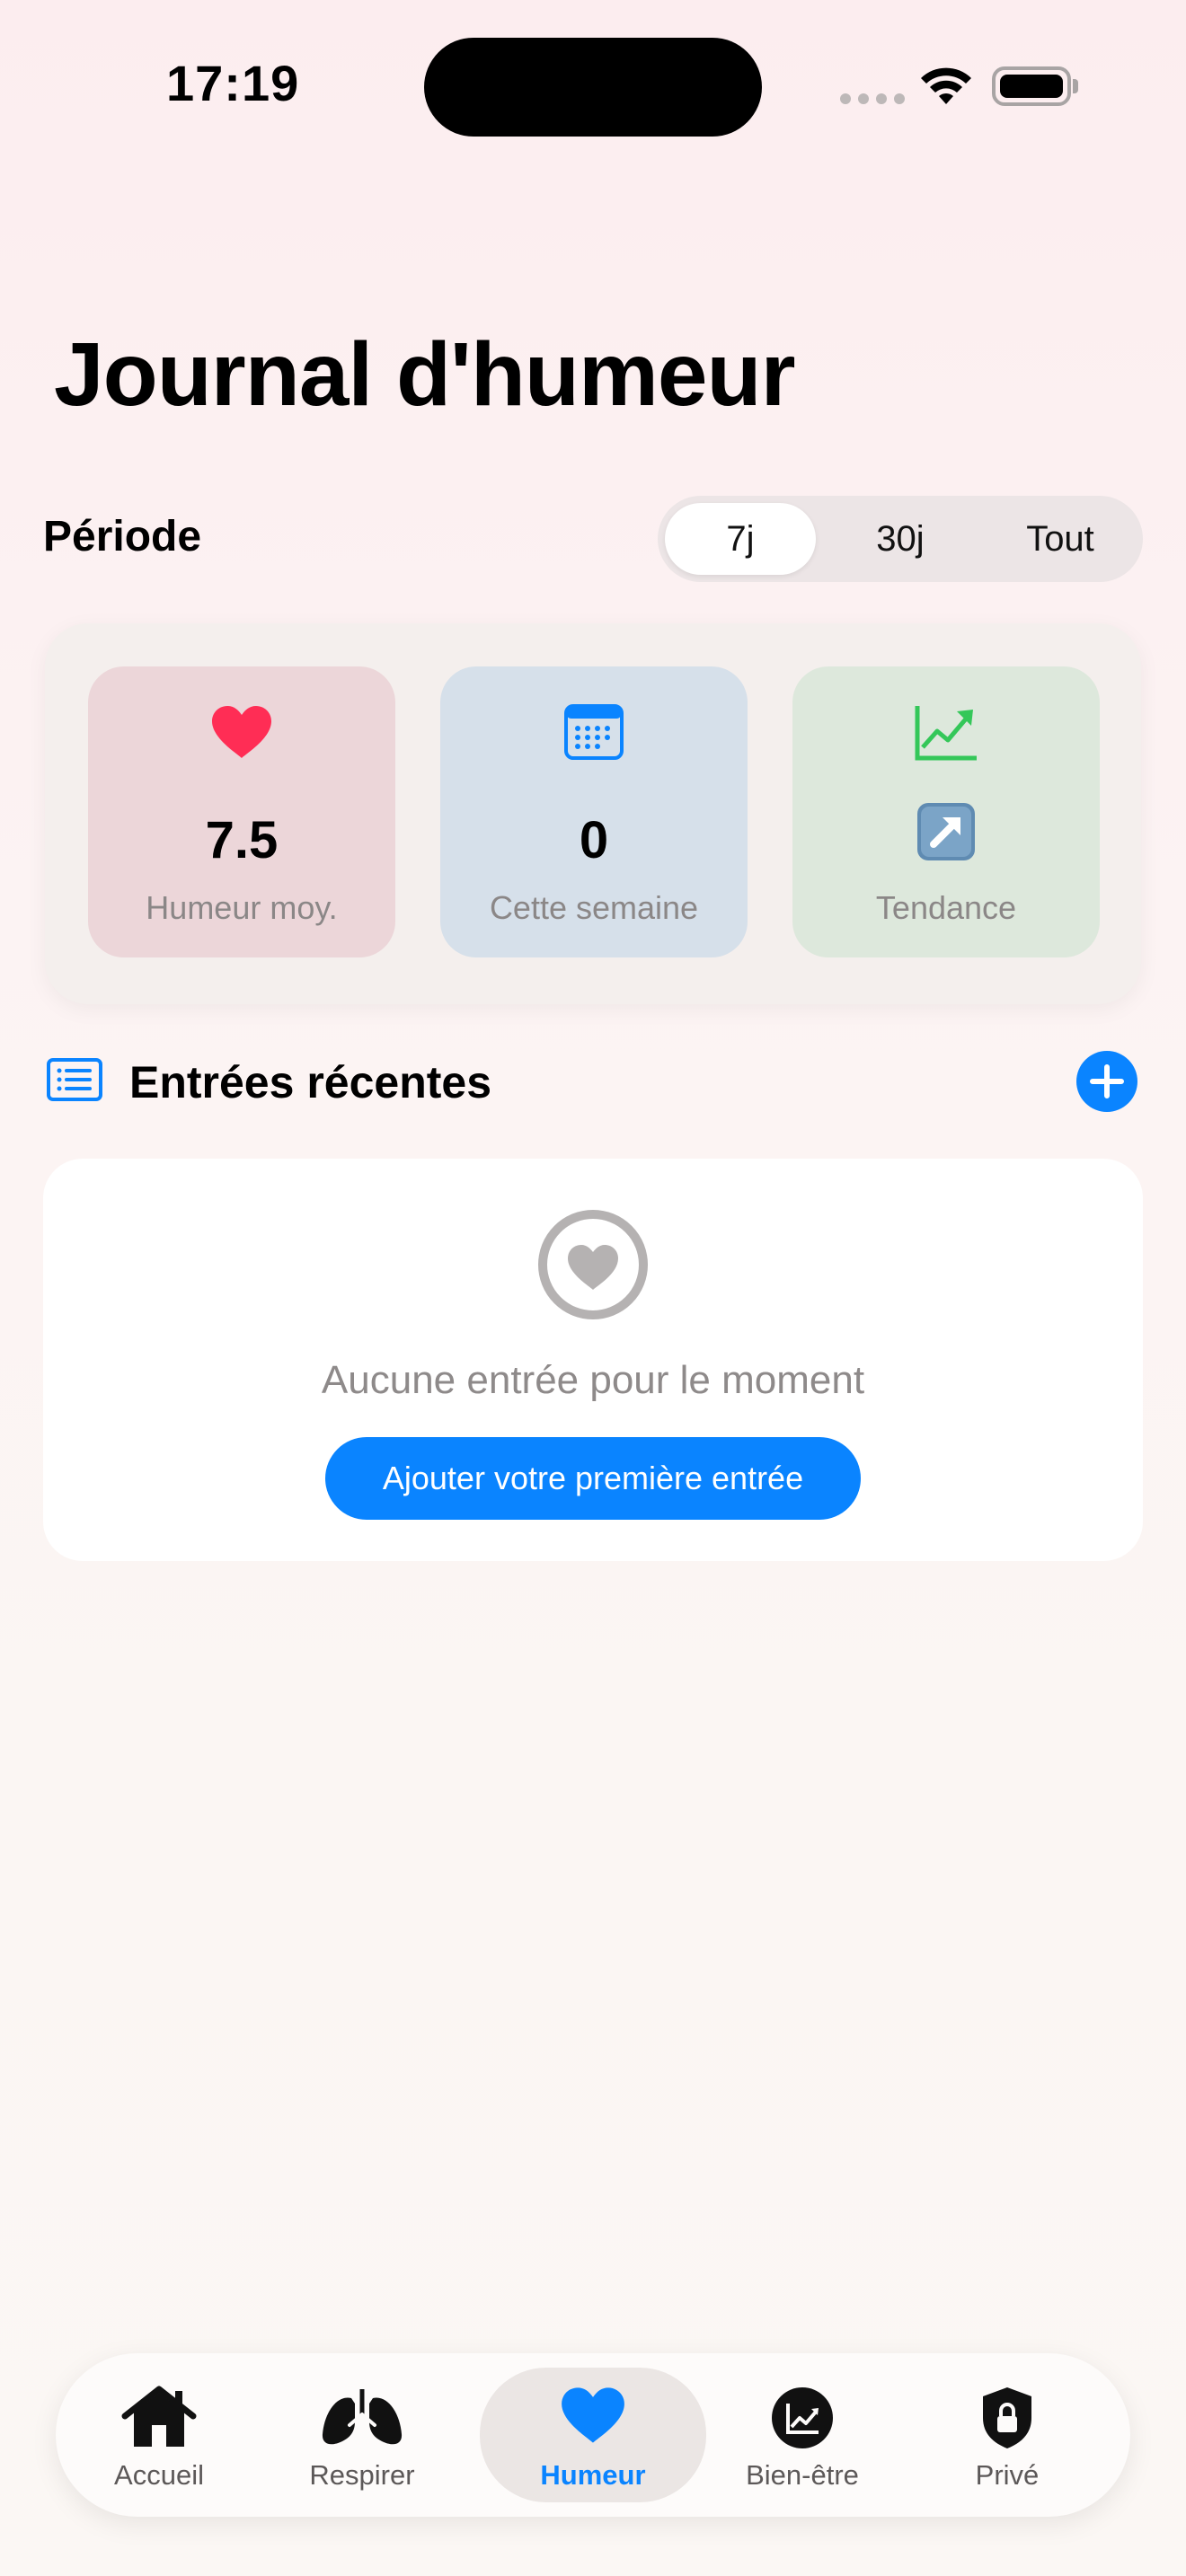 The height and width of the screenshot is (2576, 1186). What do you see at coordinates (946, 733) in the screenshot?
I see `chart-up-icon` at bounding box center [946, 733].